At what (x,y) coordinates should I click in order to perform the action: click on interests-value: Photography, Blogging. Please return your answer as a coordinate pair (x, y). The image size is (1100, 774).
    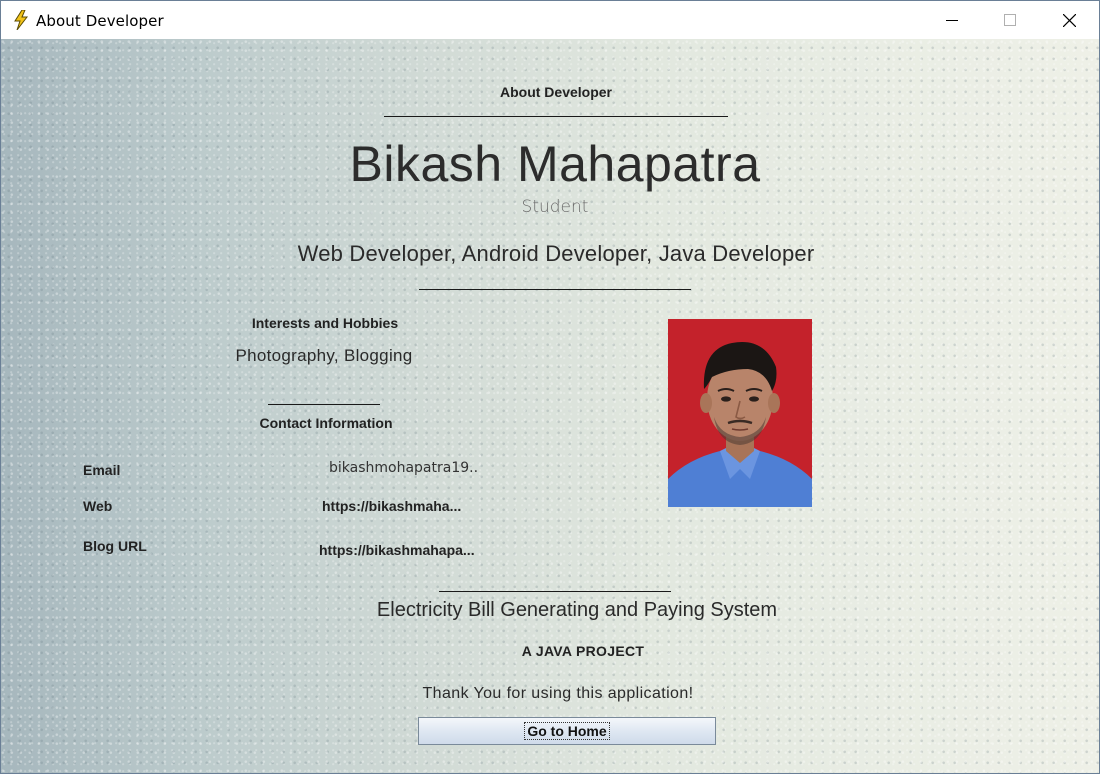
    Looking at the image, I should click on (324, 355).